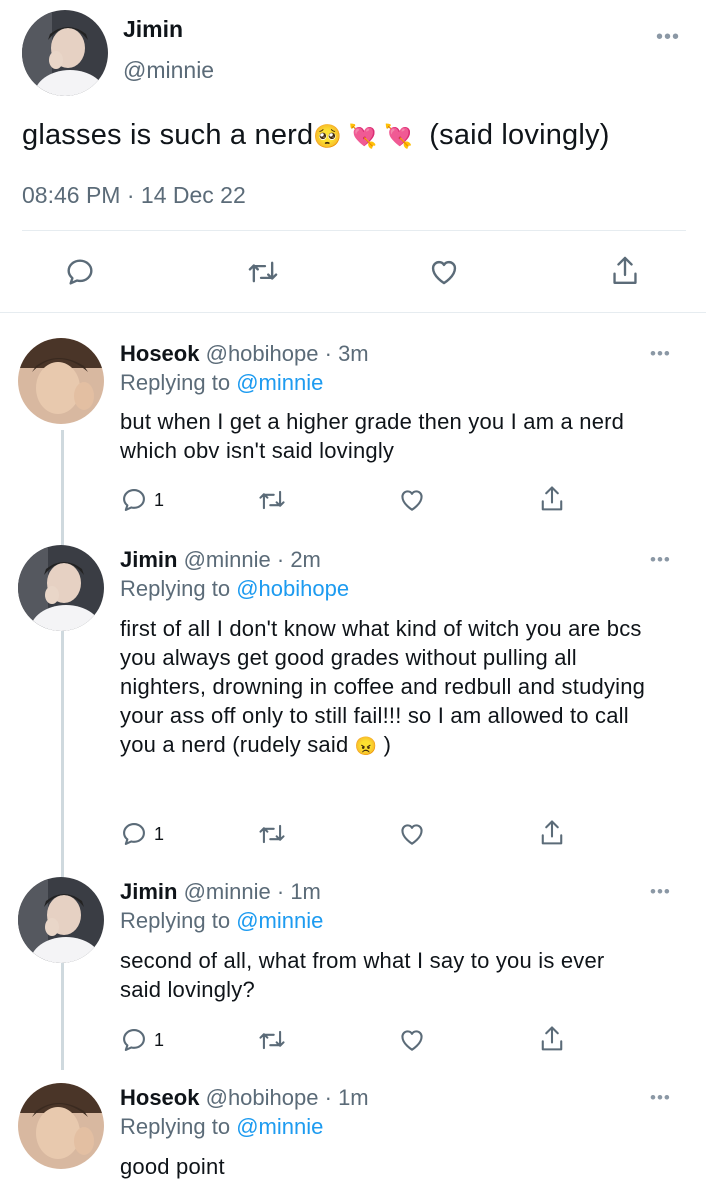 The width and height of the screenshot is (706, 1200). I want to click on tweet-date: 14 Dec 22, so click(193, 195).